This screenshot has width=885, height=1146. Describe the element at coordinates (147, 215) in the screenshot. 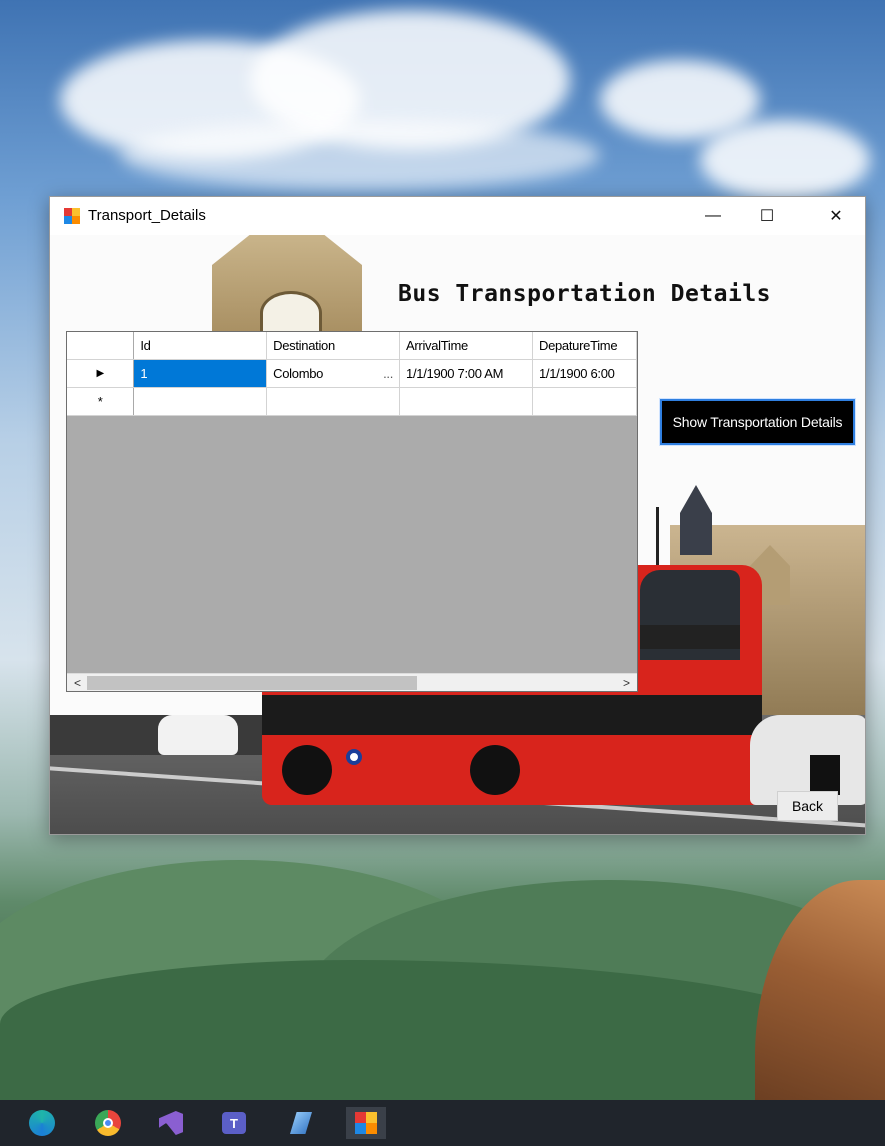

I see `window-title: Transport_Details` at that location.